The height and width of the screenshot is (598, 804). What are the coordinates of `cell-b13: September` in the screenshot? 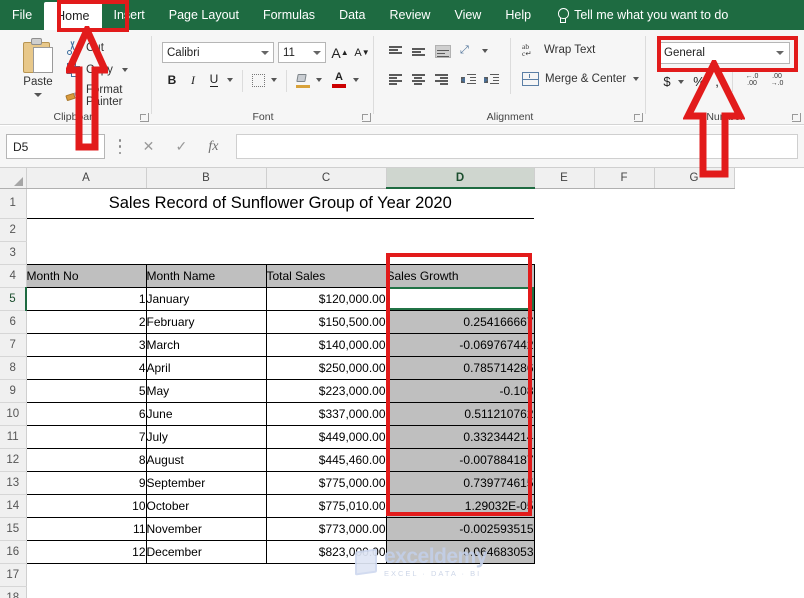 It's located at (206, 482).